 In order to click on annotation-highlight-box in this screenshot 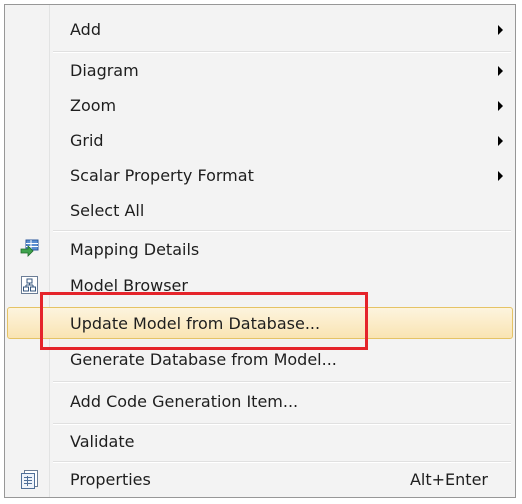, I will do `click(204, 321)`.